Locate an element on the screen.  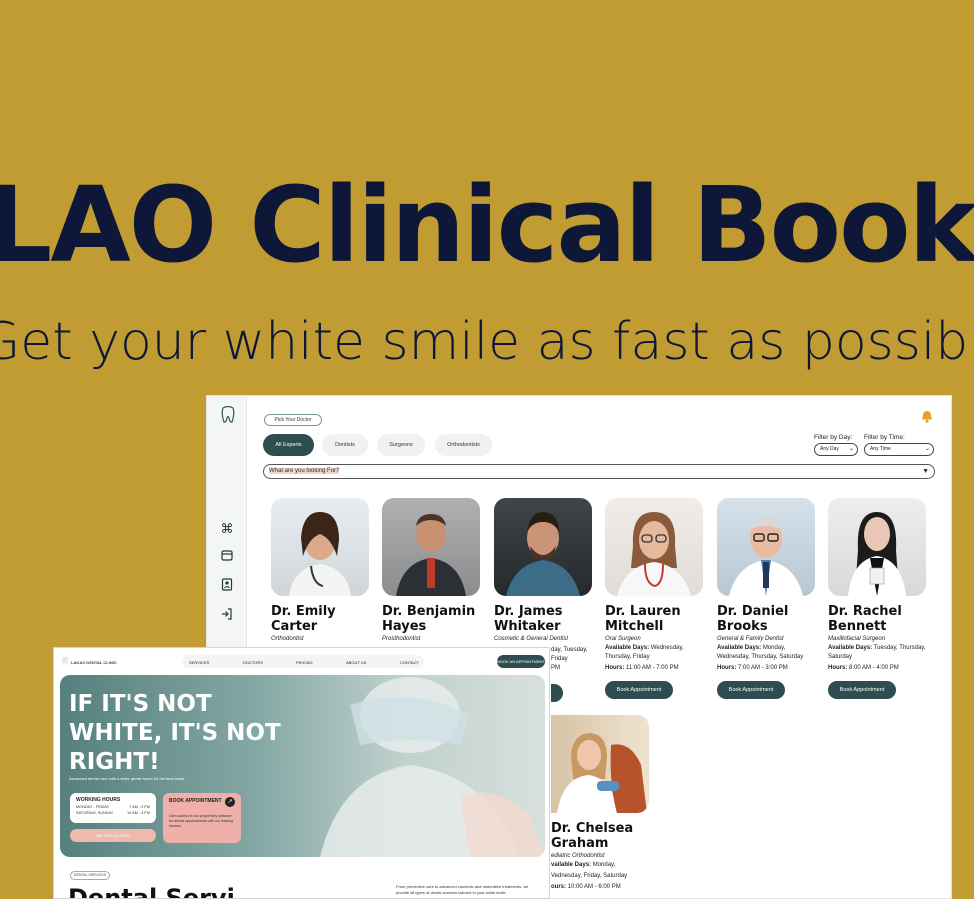
doctor-name: Dr. Chelsea Graham is located at coordinates (592, 836).